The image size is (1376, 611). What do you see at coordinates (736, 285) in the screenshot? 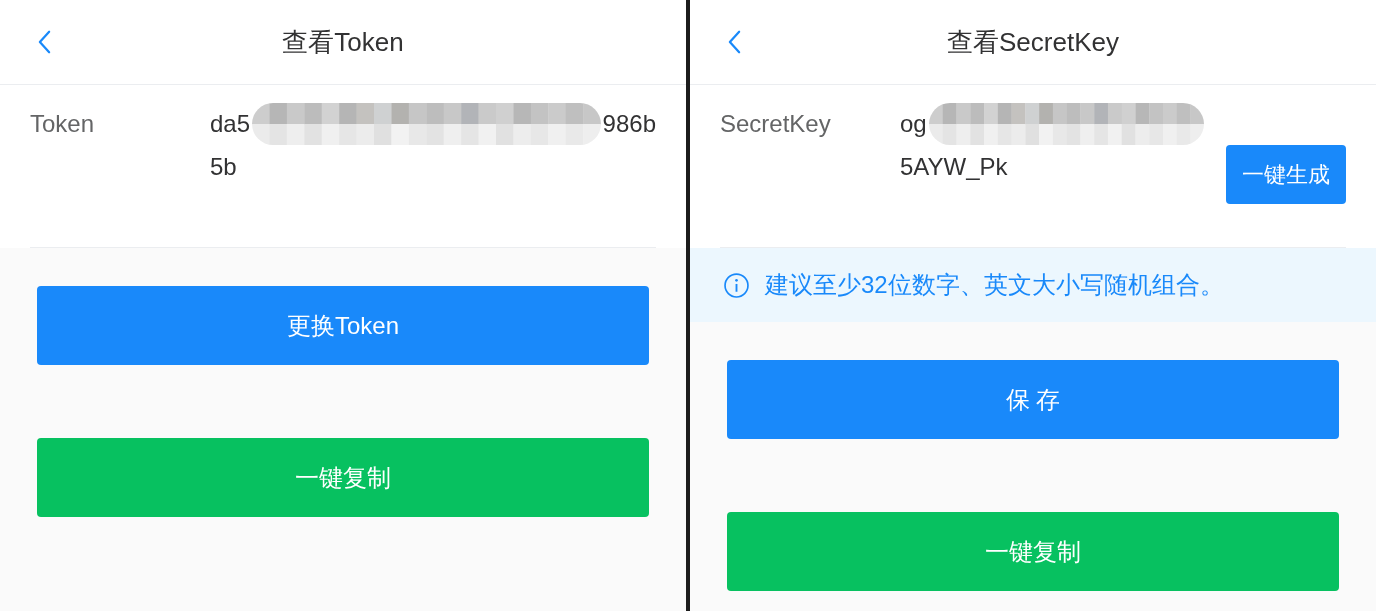
I see `info-icon` at bounding box center [736, 285].